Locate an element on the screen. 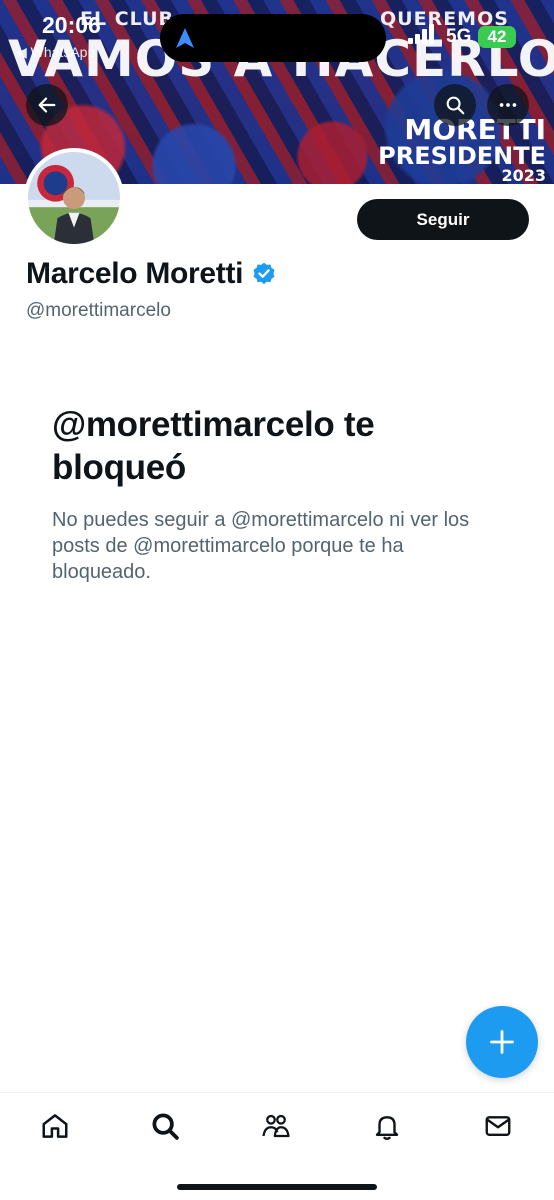 This screenshot has width=554, height=1200. nav-messages is located at coordinates (498, 1126).